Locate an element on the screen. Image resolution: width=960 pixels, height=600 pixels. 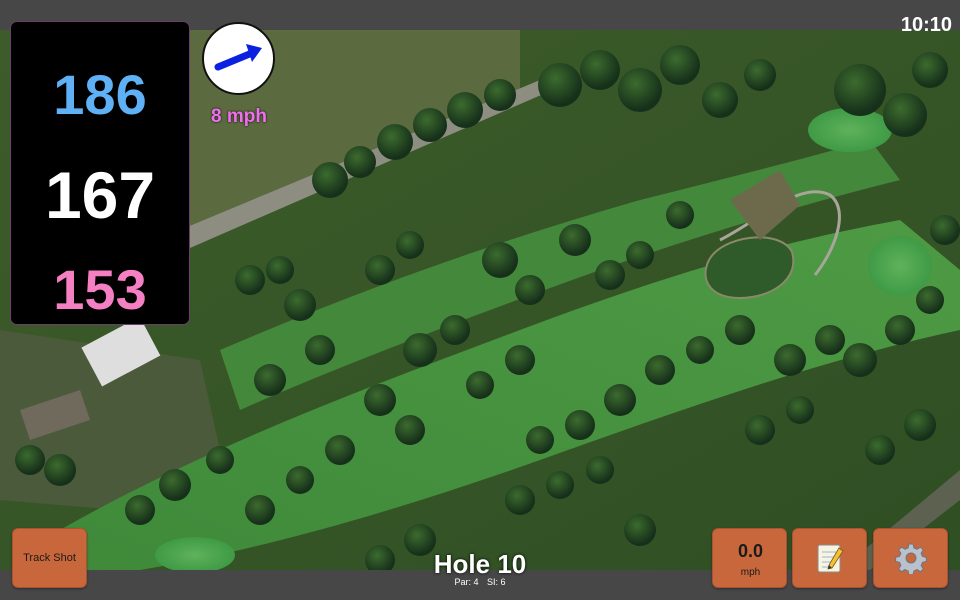
gear-icon is located at coordinates (910, 558).